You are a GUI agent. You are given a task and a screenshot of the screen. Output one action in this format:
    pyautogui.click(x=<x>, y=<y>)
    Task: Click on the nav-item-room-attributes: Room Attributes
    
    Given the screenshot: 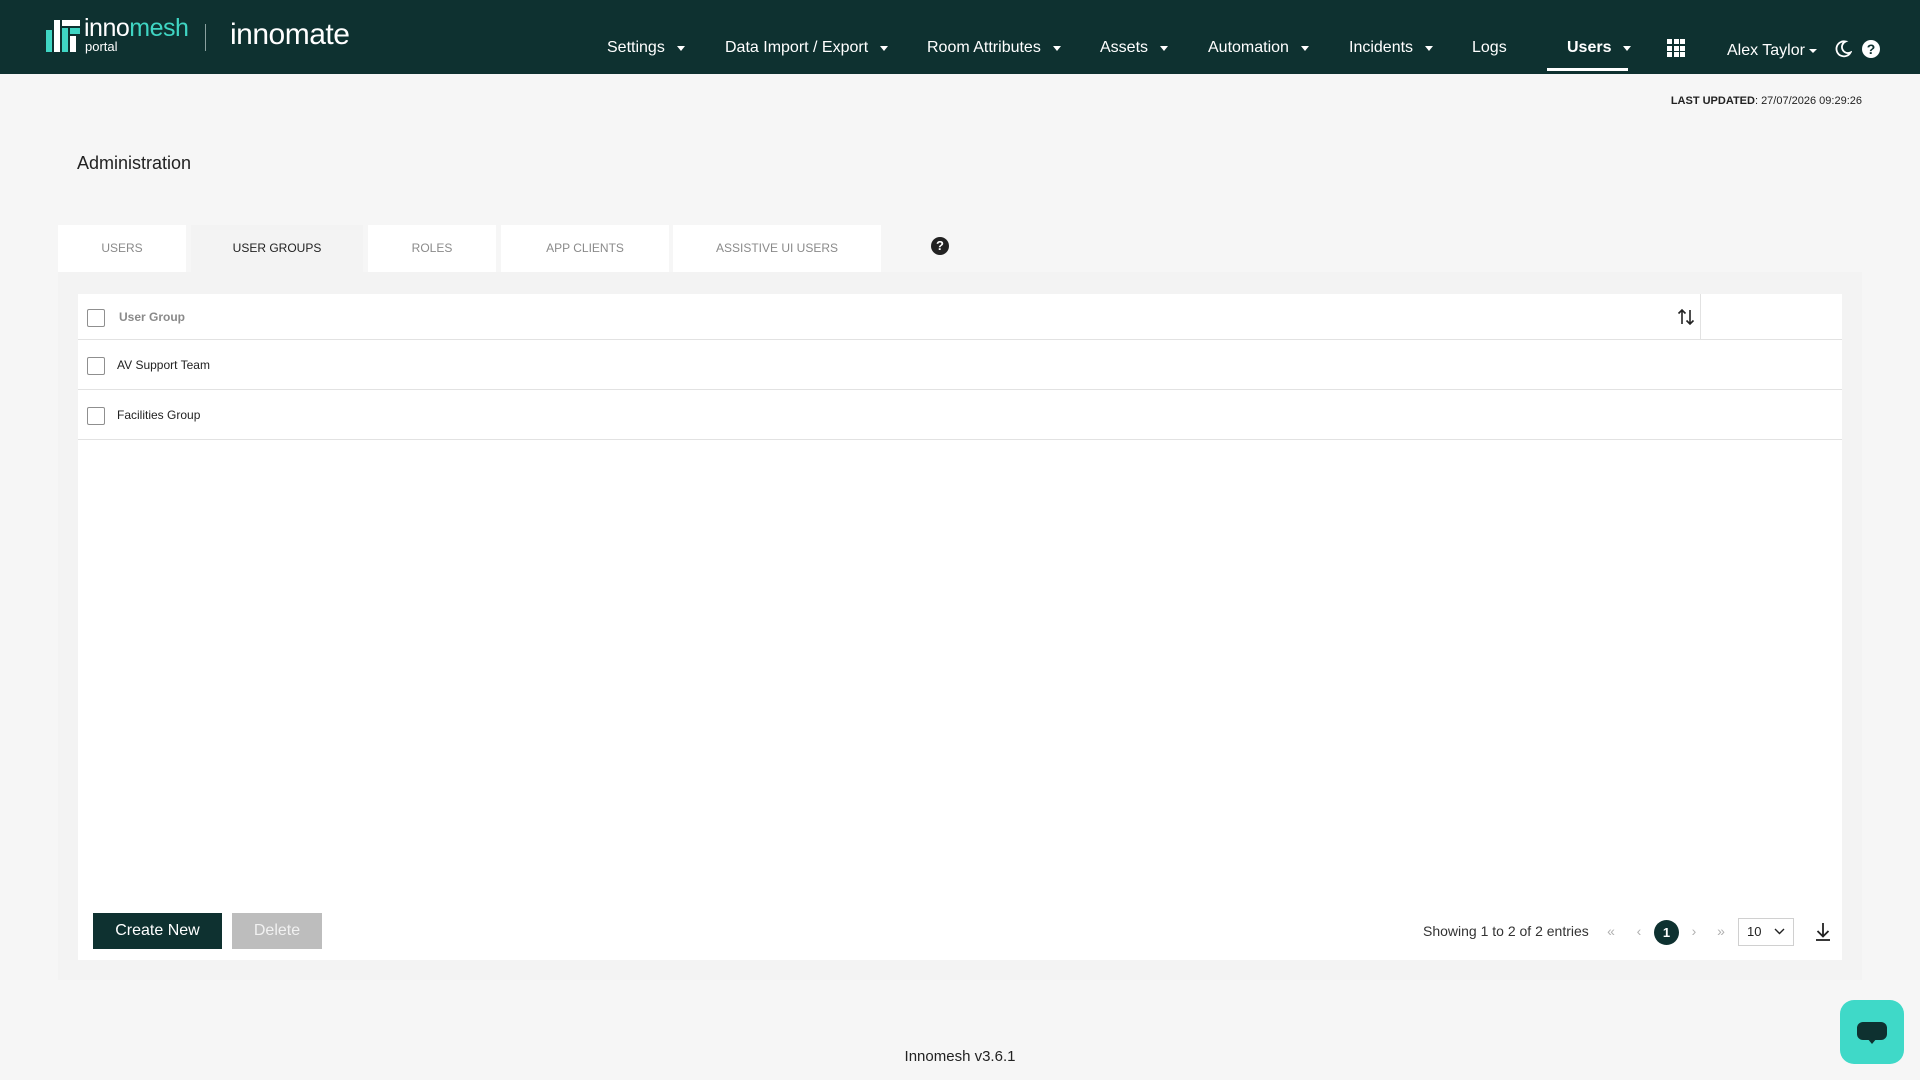 What is the action you would take?
    pyautogui.click(x=994, y=48)
    